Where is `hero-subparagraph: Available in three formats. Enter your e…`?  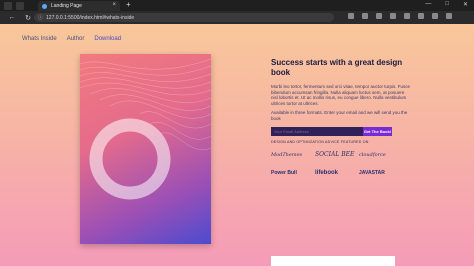 hero-subparagraph: Available in three formats. Enter your e… is located at coordinates (339, 115).